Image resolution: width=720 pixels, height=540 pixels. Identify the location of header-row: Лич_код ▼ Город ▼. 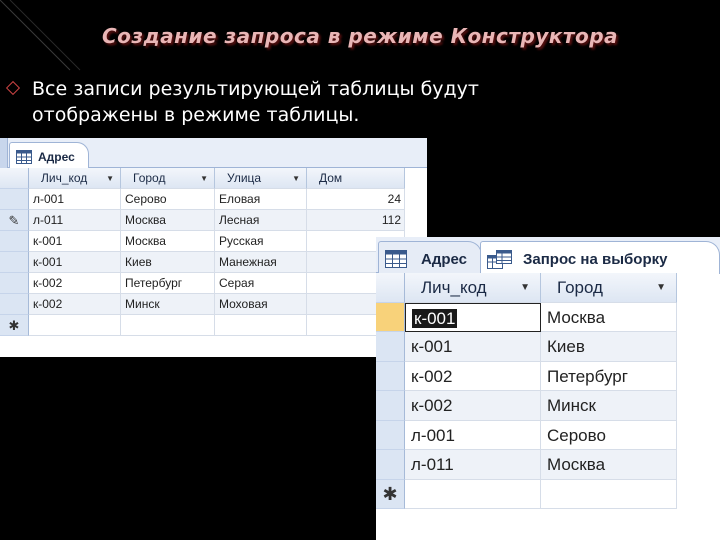
(526, 288).